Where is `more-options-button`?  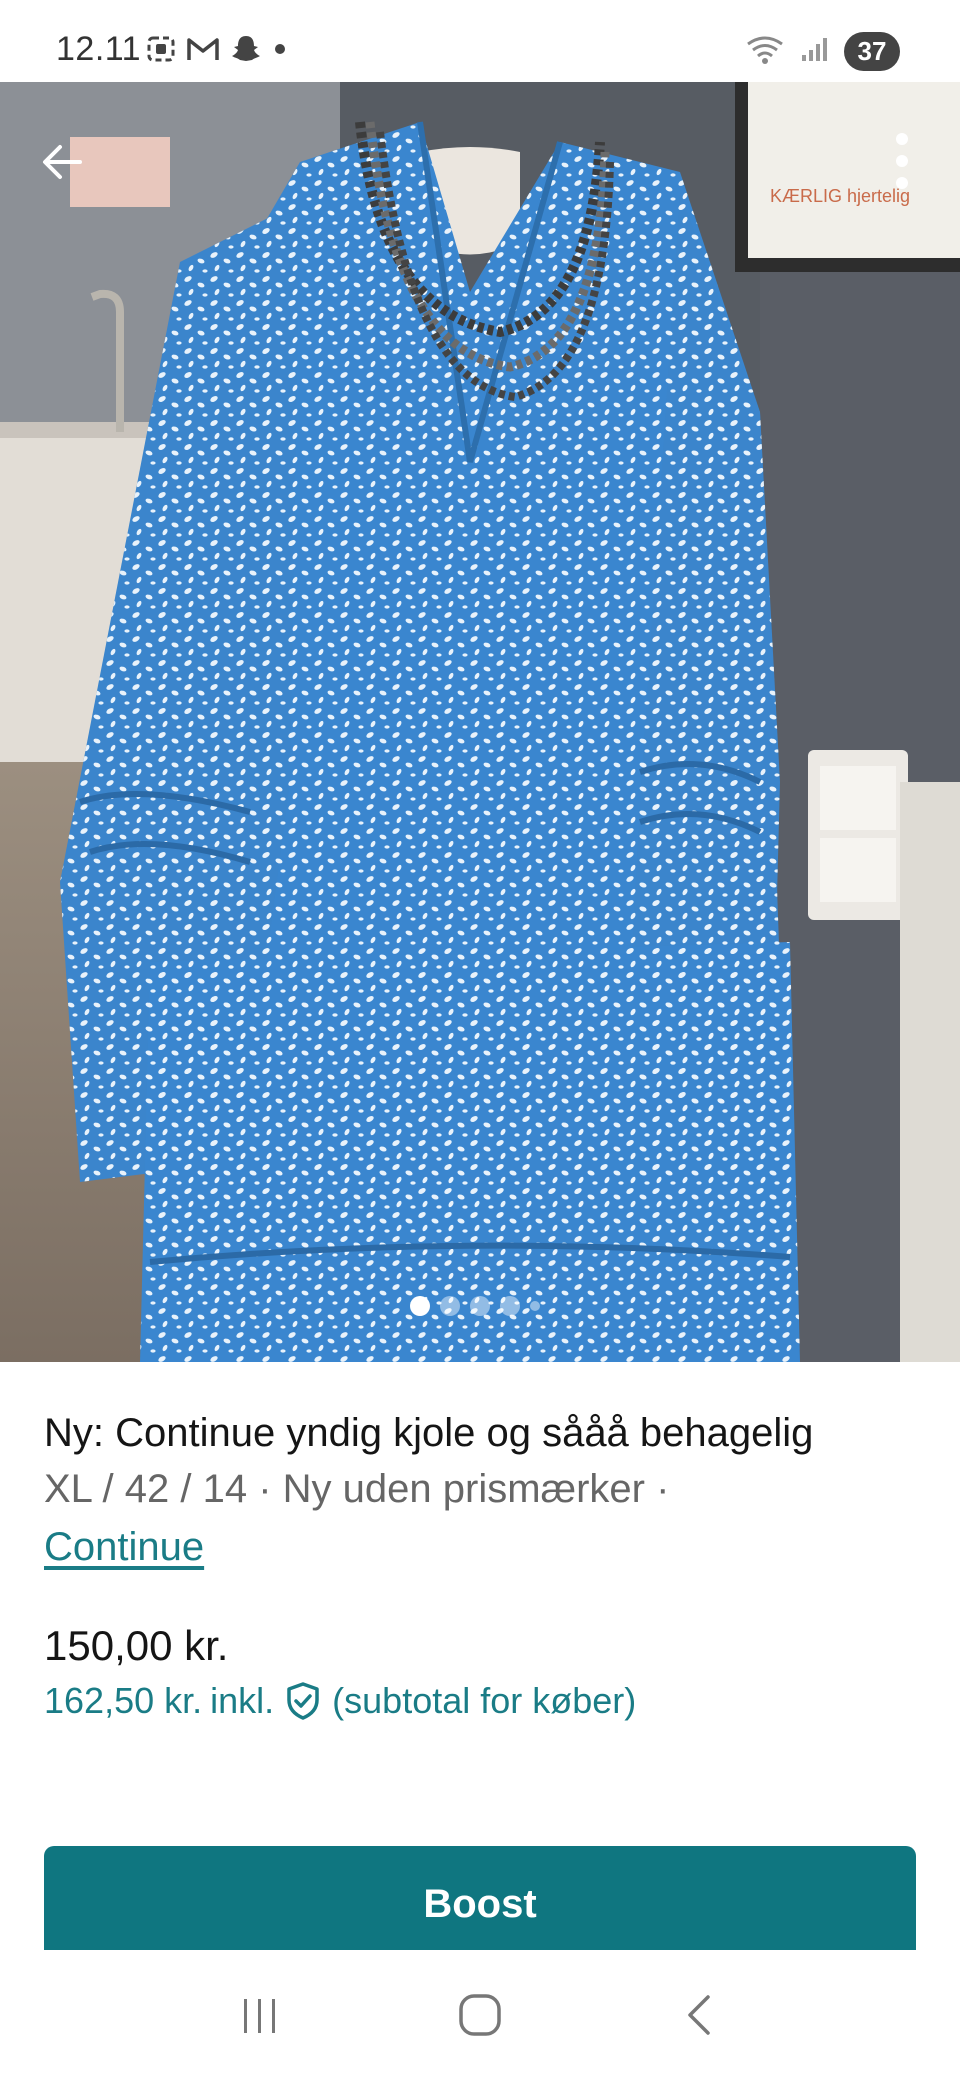
more-options-button is located at coordinates (902, 161).